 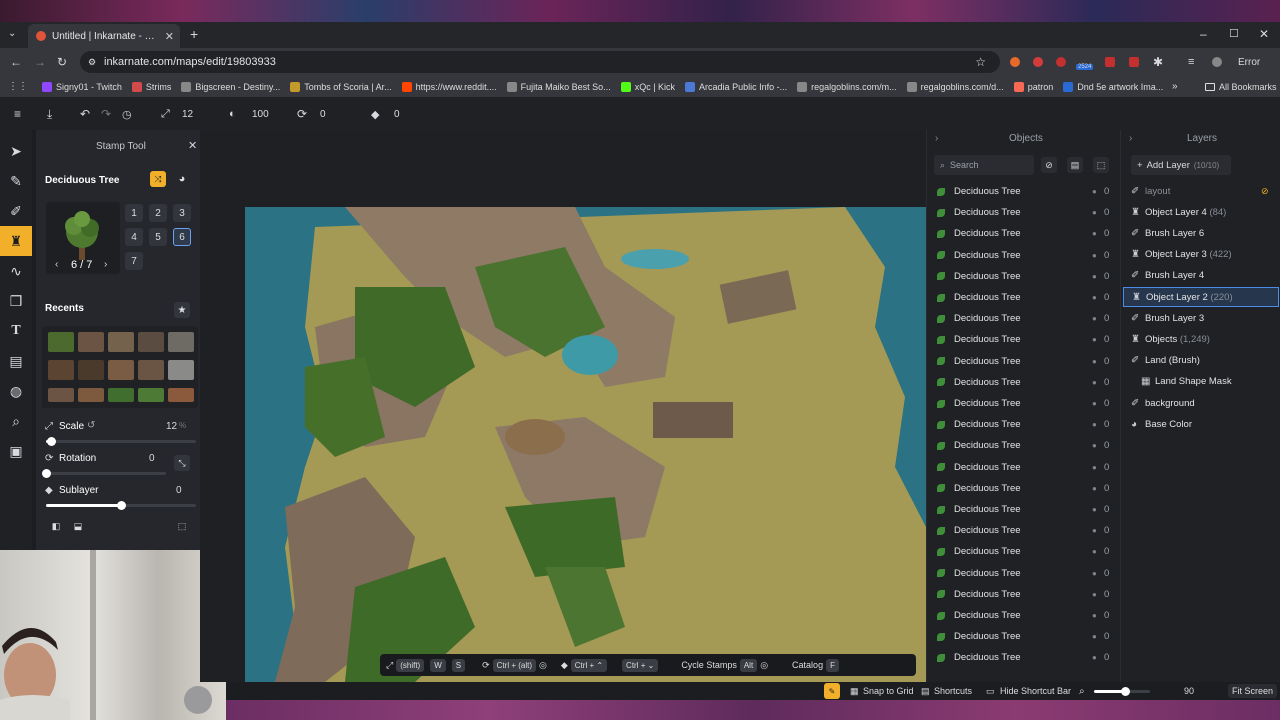 What do you see at coordinates (888, 691) in the screenshot?
I see `snap-to-grid-label: Snap to Grid` at bounding box center [888, 691].